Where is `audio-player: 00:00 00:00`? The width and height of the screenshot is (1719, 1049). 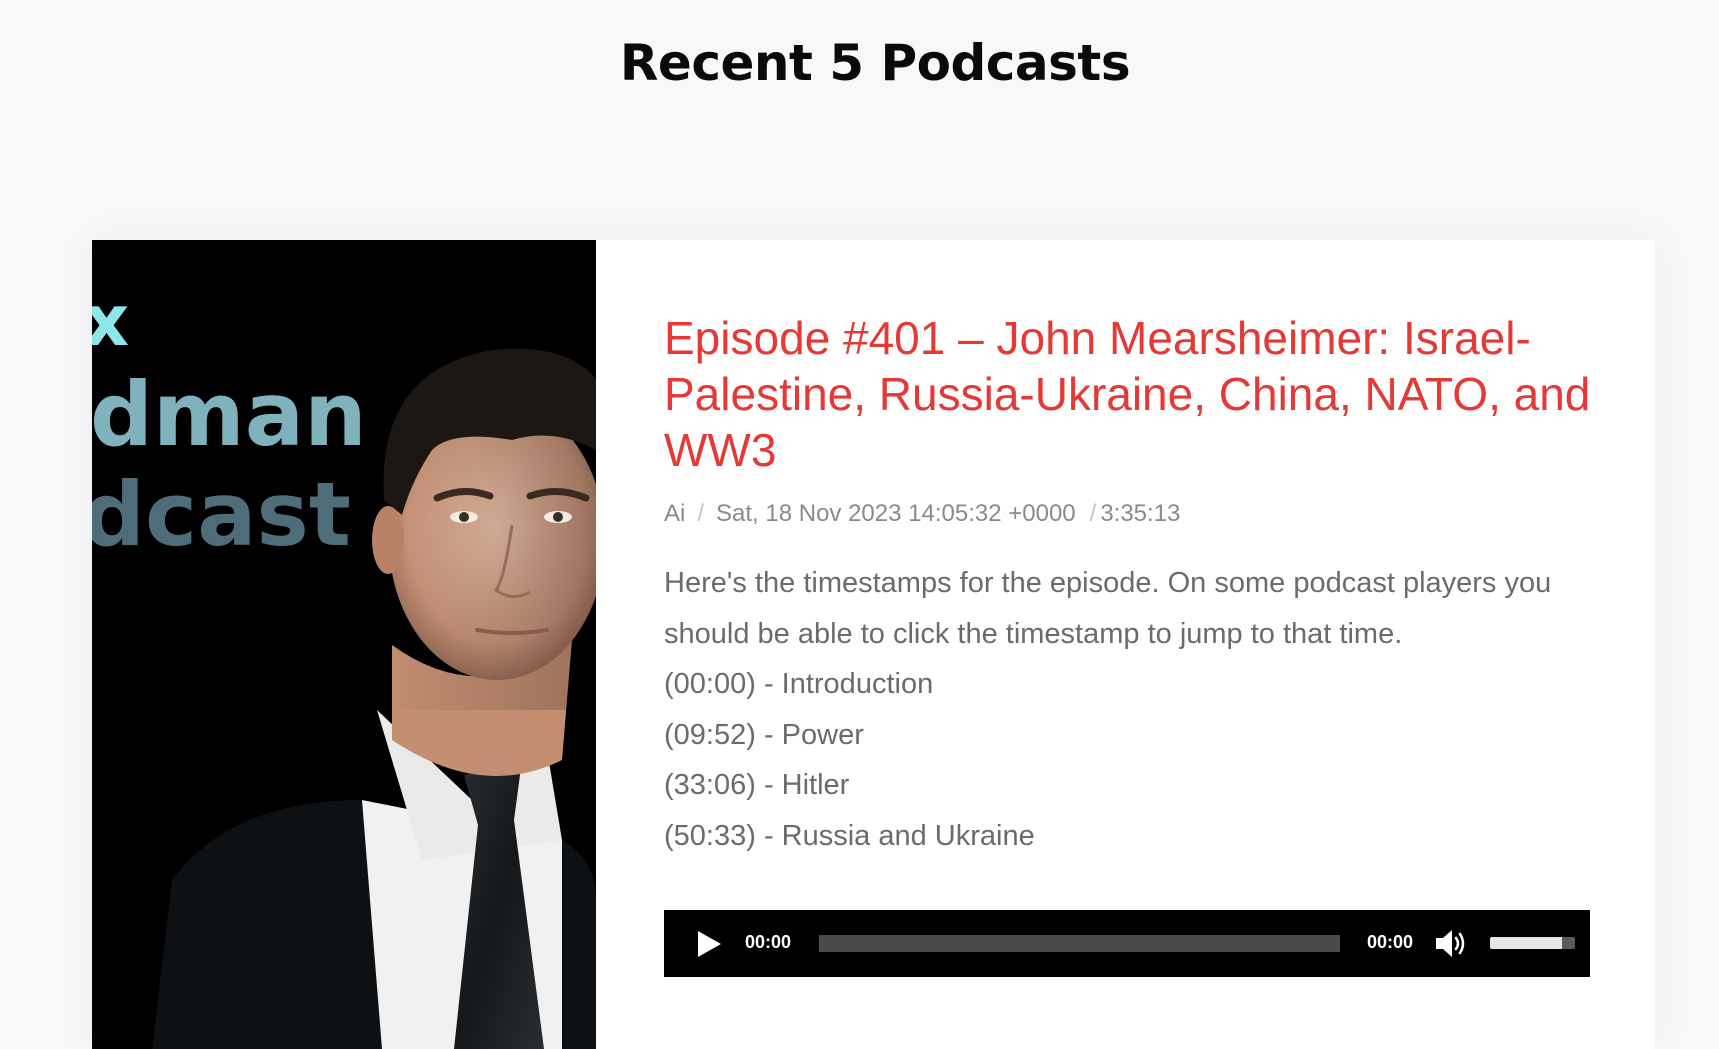 audio-player: 00:00 00:00 is located at coordinates (1127, 943).